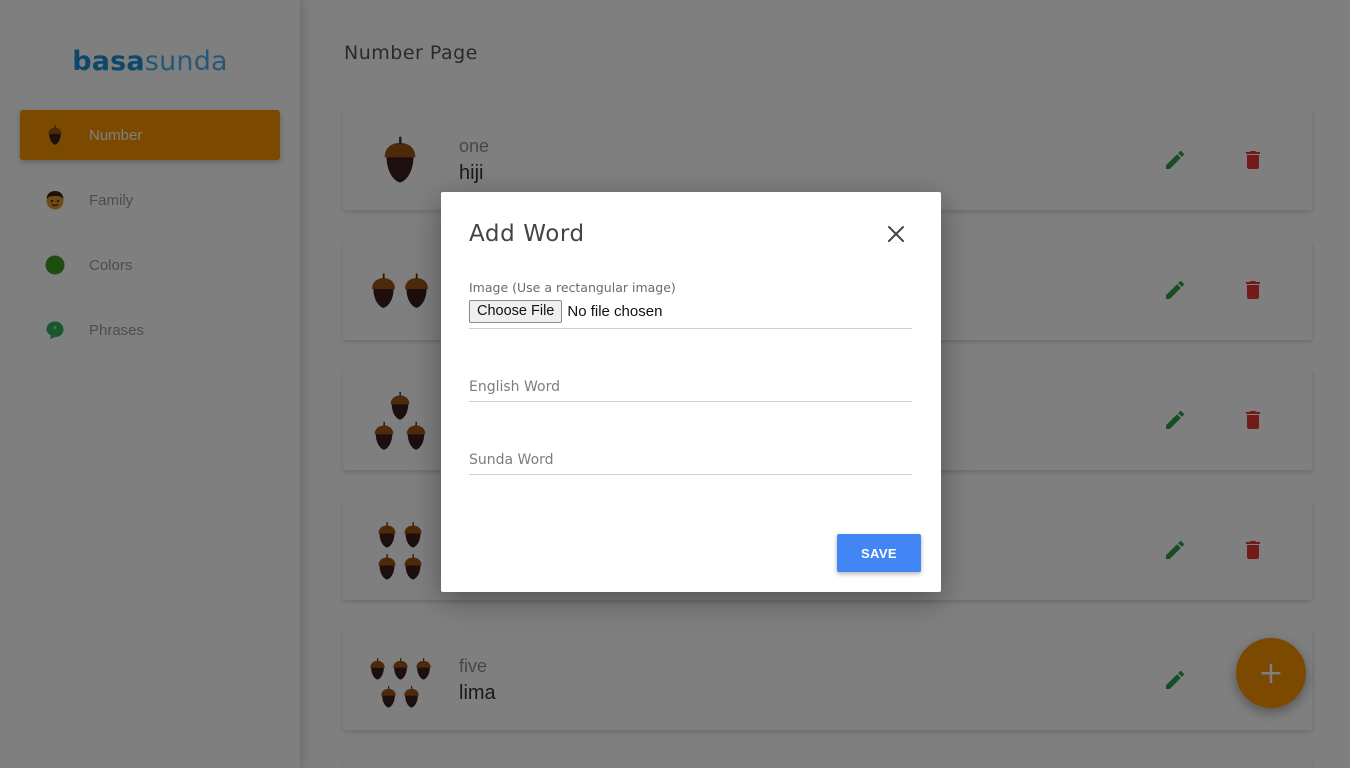  I want to click on image-file-input: Choose File No file chosen, so click(565, 311).